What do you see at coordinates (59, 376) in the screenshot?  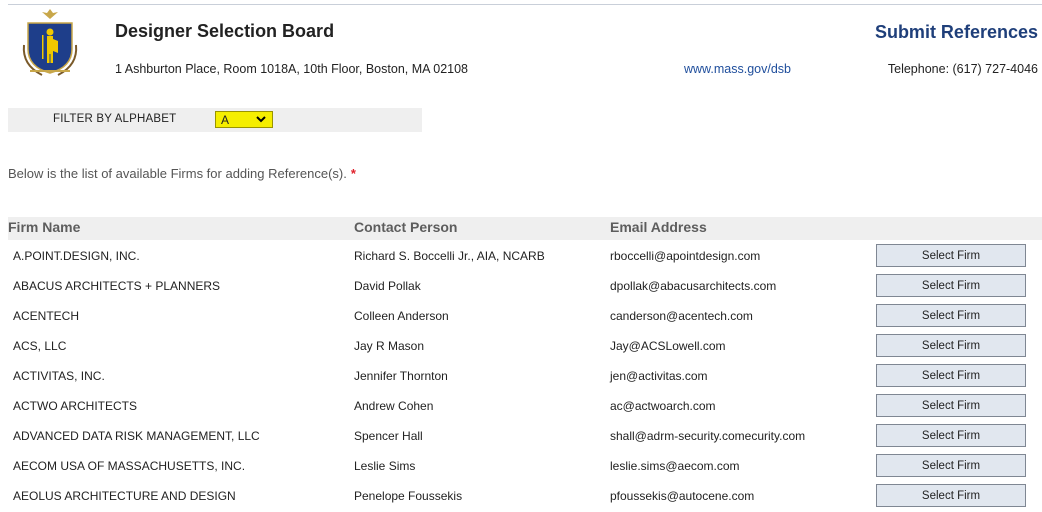 I see `firm-name: ACTIVITAS, INC.` at bounding box center [59, 376].